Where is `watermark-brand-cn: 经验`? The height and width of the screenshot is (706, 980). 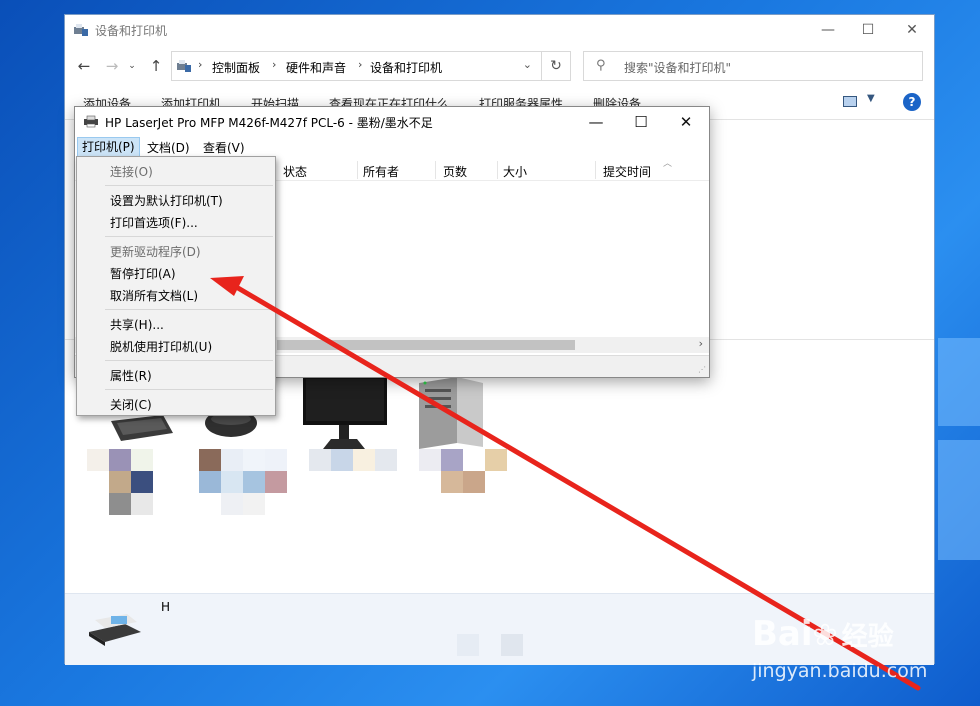
watermark-brand-cn: 经验 is located at coordinates (867, 637).